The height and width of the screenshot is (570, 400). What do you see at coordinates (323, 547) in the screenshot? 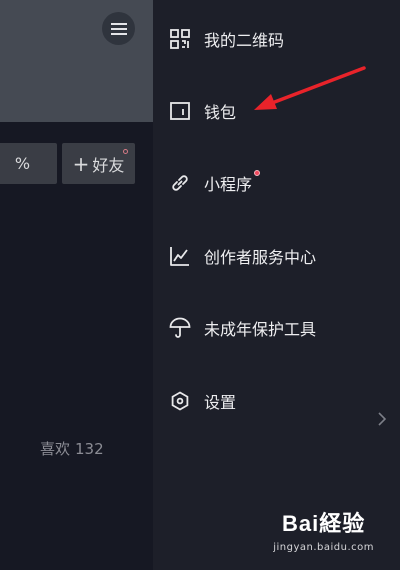
I see `watermark-url: jingyan.baidu.com` at bounding box center [323, 547].